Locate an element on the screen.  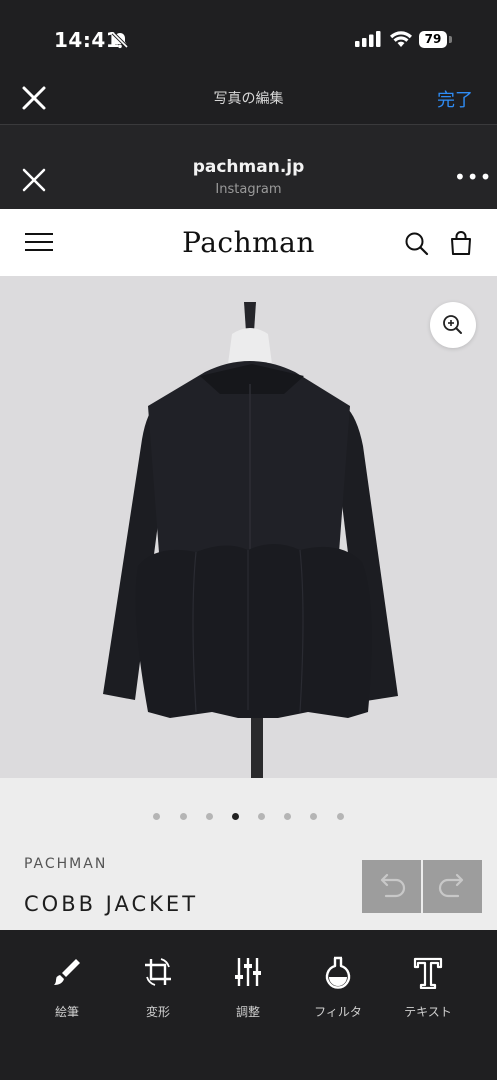
web-domain: pachman.jp is located at coordinates (248, 167).